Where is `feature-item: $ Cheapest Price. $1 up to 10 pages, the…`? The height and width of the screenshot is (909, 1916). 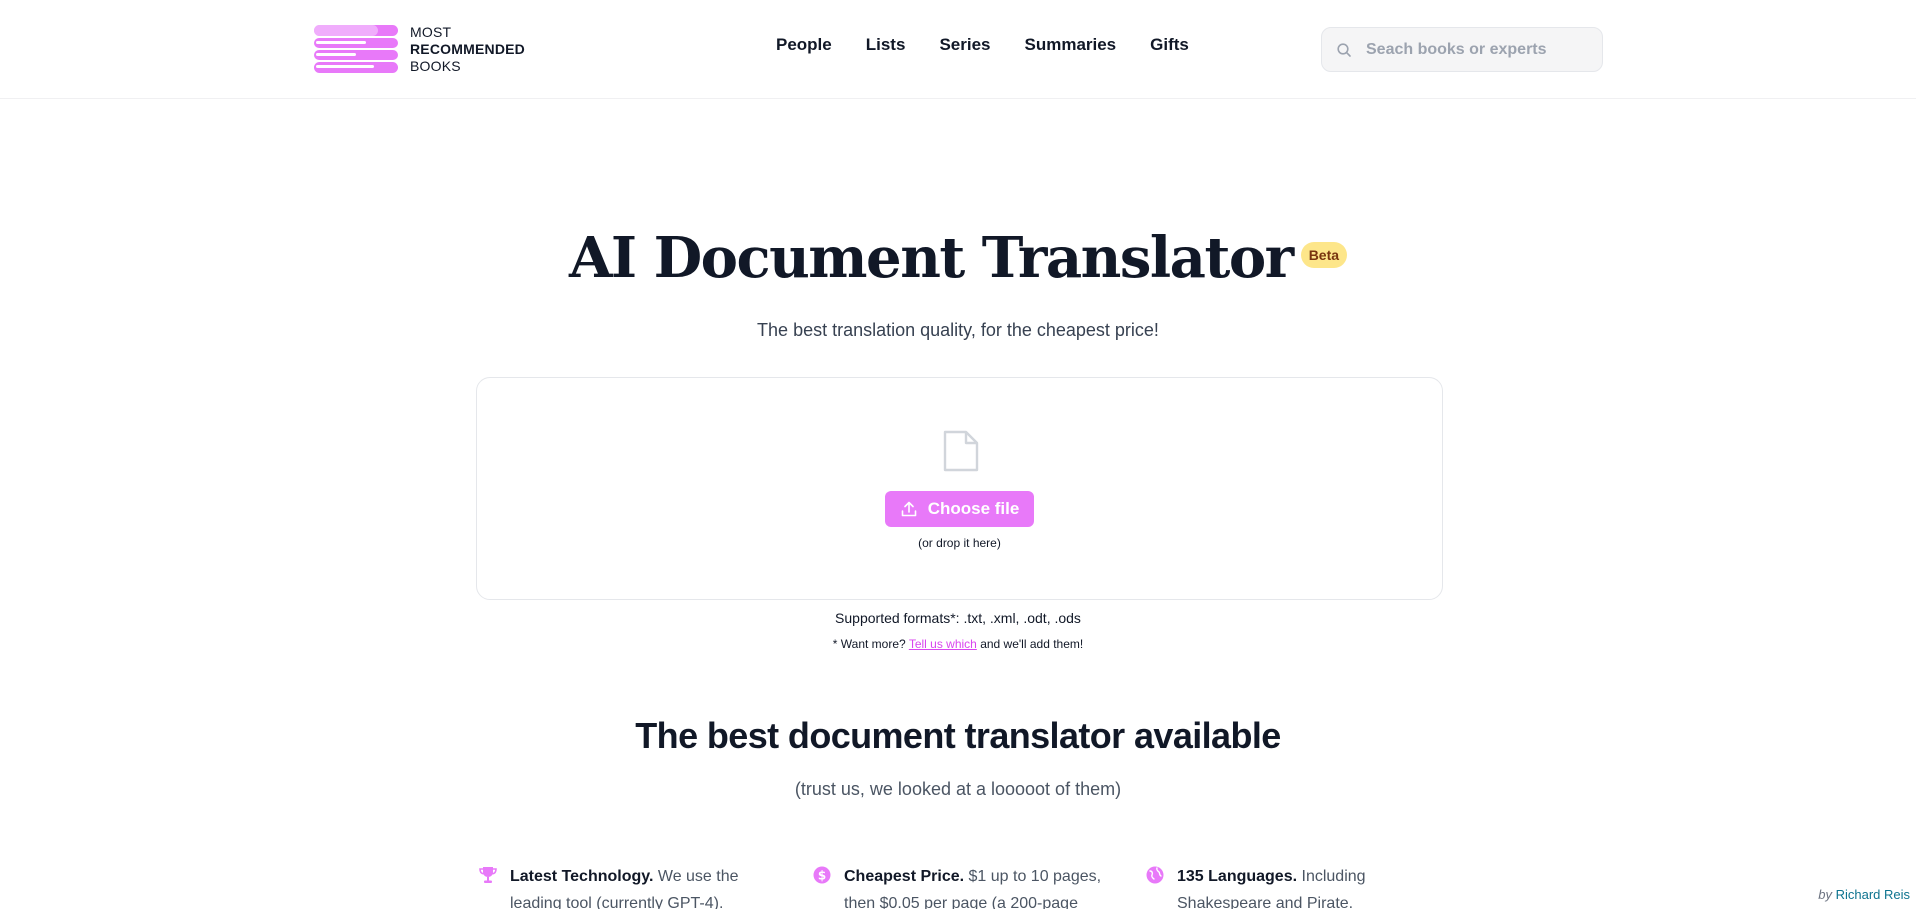 feature-item: $ Cheapest Price. $1 up to 10 pages, the… is located at coordinates (957, 886).